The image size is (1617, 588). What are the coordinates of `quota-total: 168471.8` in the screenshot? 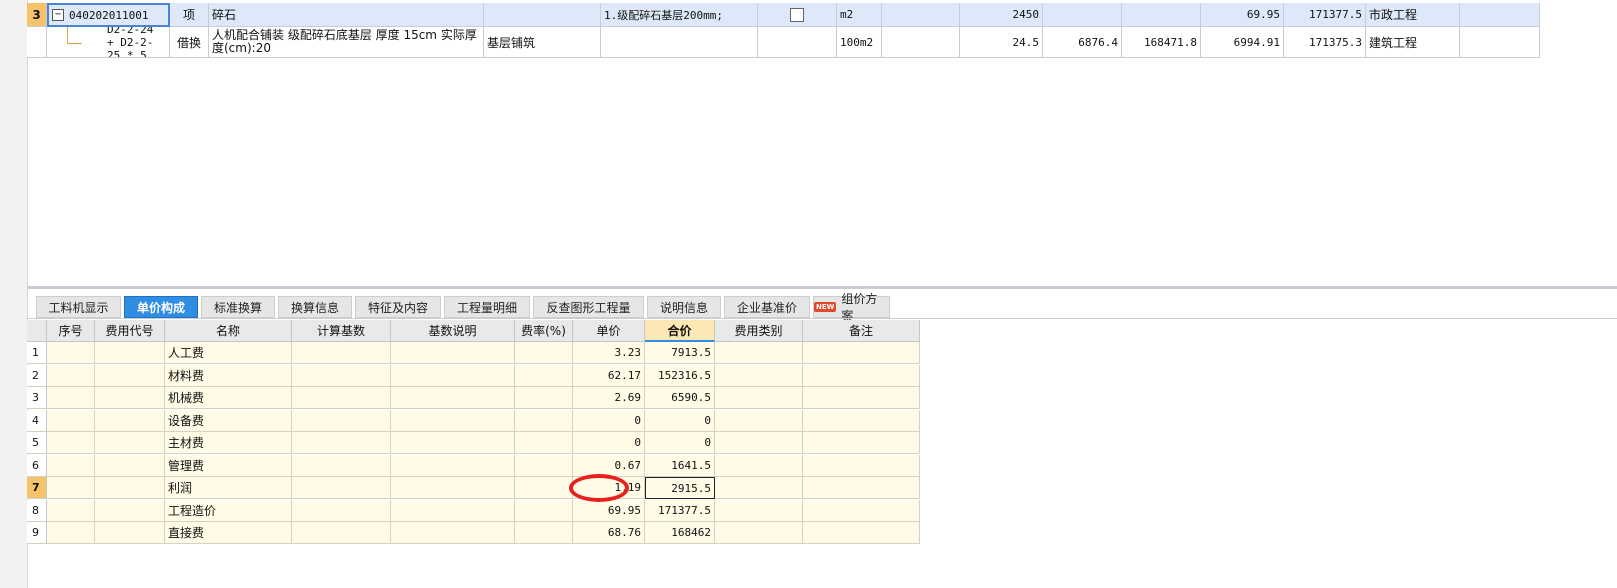 It's located at (1161, 42).